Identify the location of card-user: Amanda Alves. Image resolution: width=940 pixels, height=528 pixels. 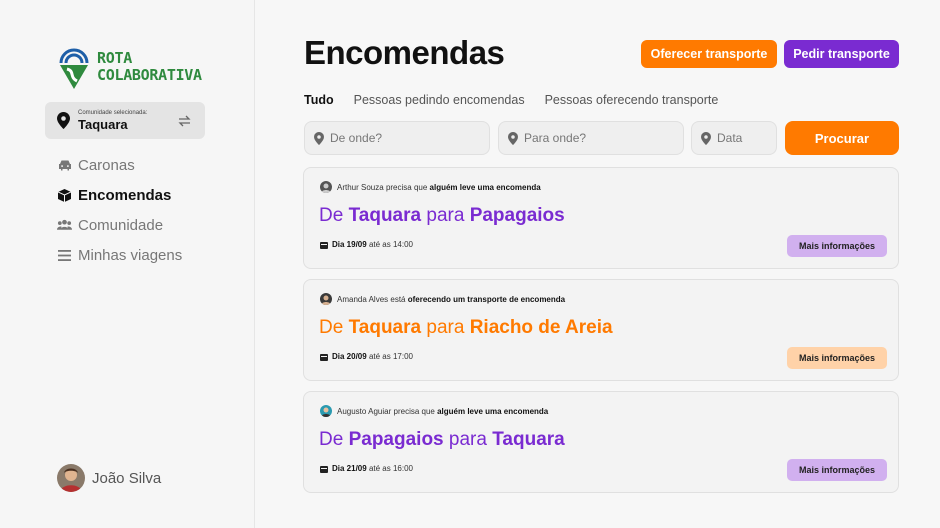
(363, 299).